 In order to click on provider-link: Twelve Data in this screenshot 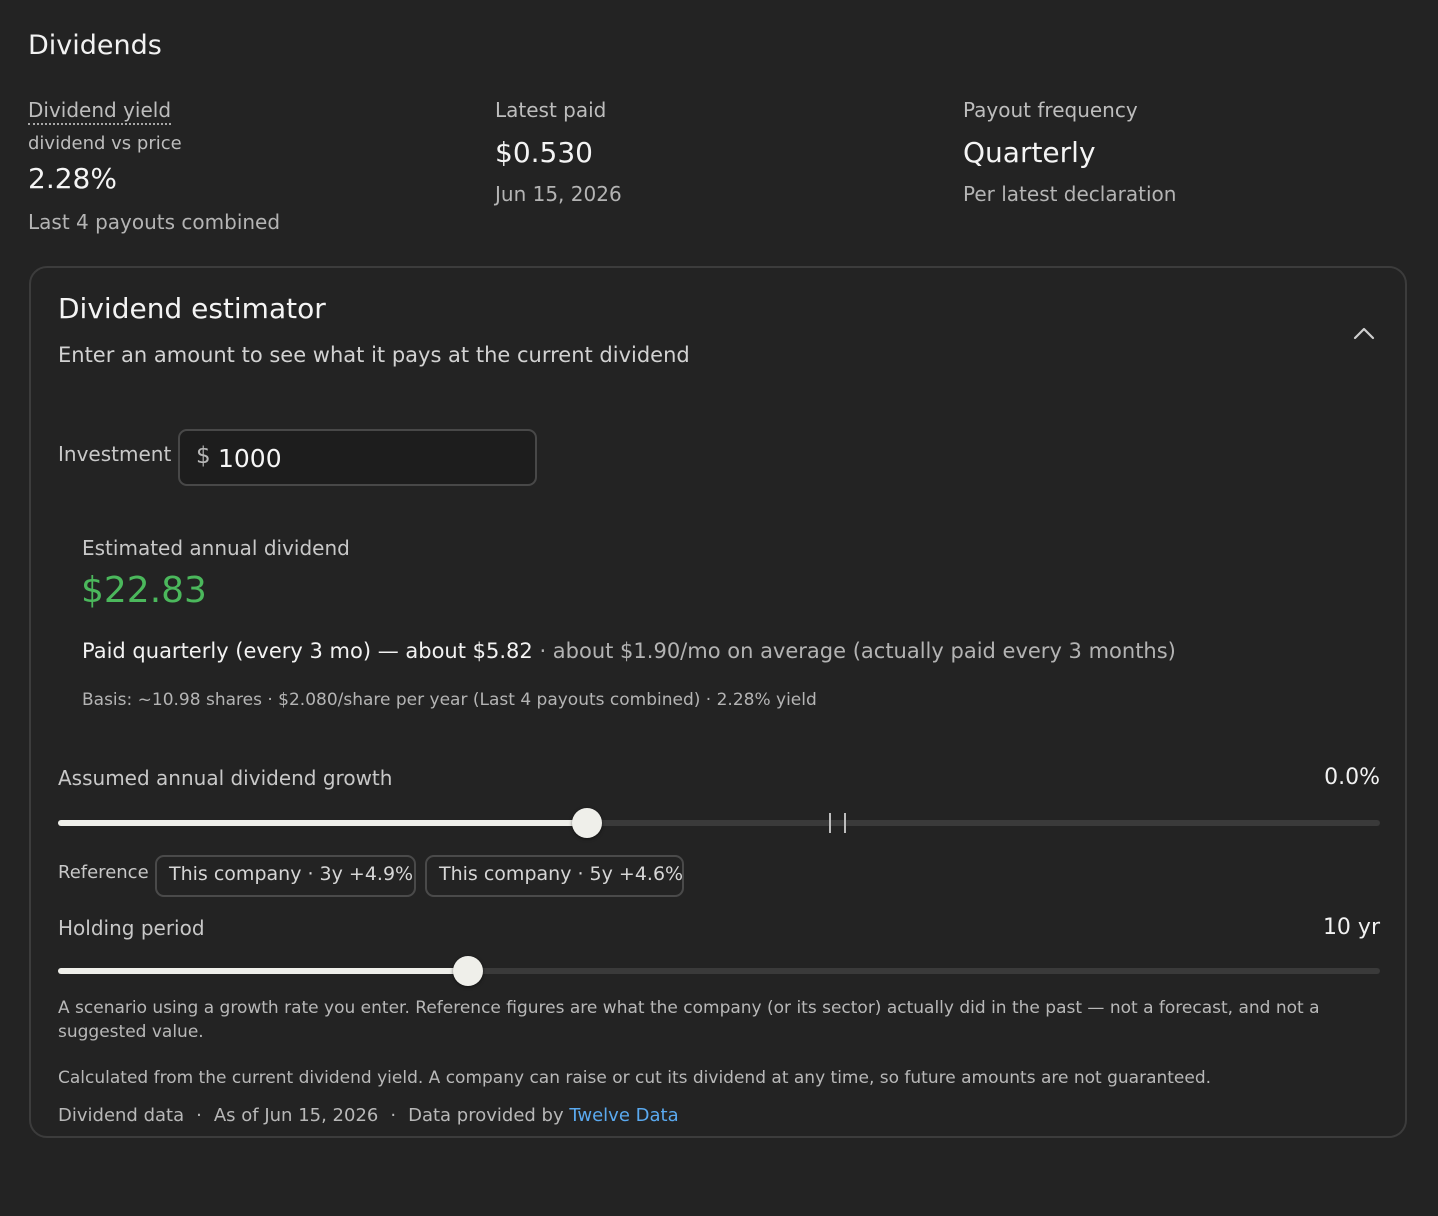, I will do `click(623, 1115)`.